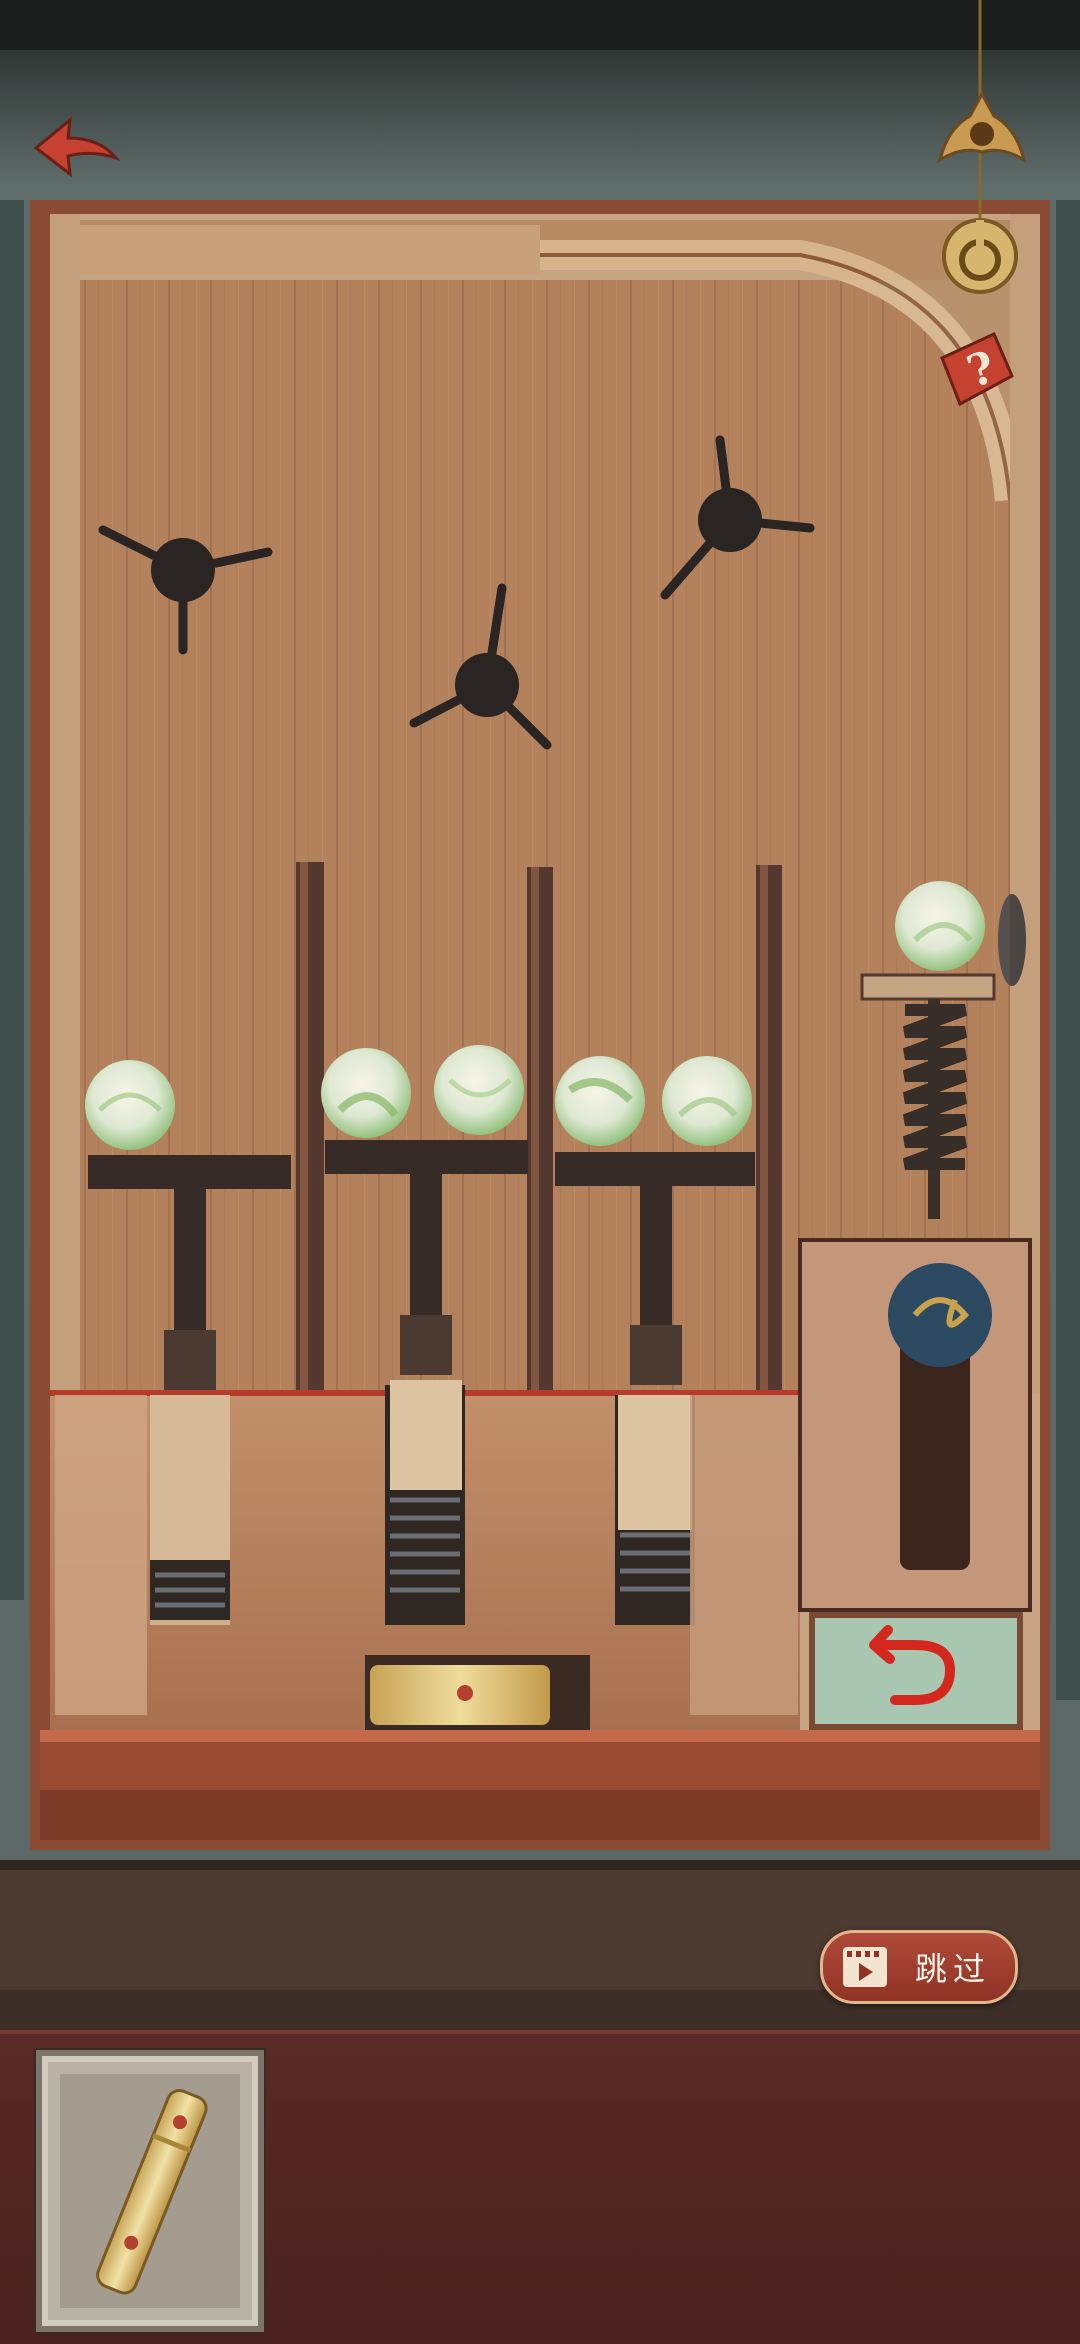 The image size is (1080, 2344). I want to click on skip-button: 跳过, so click(919, 1967).